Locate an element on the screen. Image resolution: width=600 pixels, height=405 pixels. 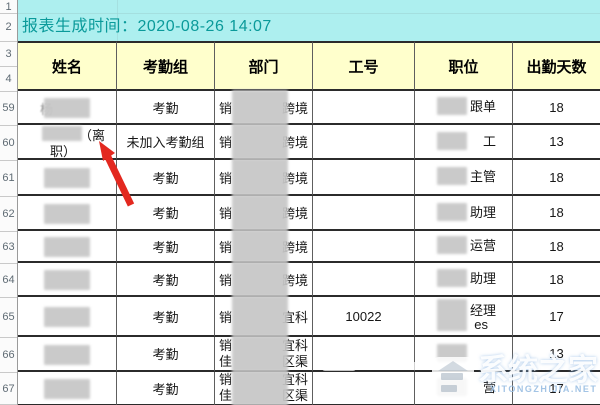
cell-position-r66 is located at coordinates (464, 354).